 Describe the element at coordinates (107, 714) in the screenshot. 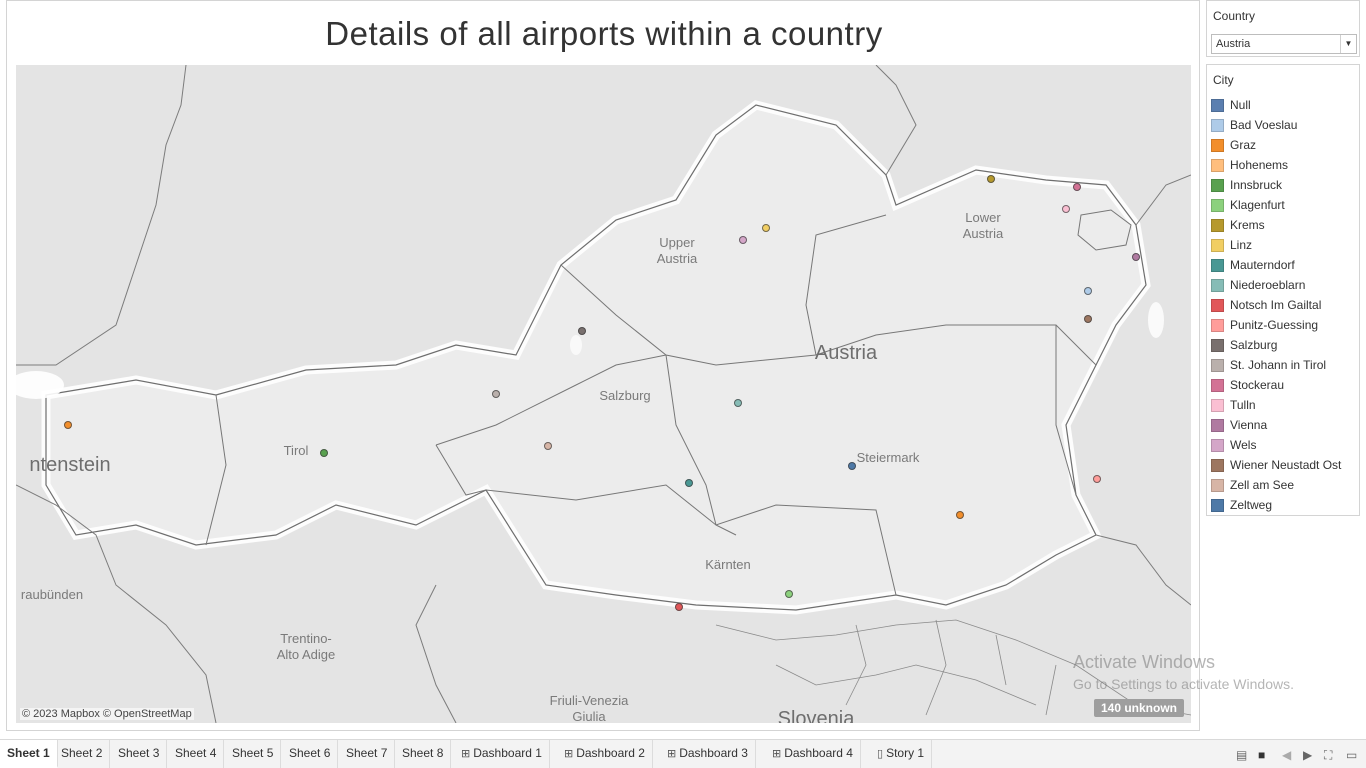

I see `map-attribution: © 2023 Mapbox © OpenStreetMap` at that location.